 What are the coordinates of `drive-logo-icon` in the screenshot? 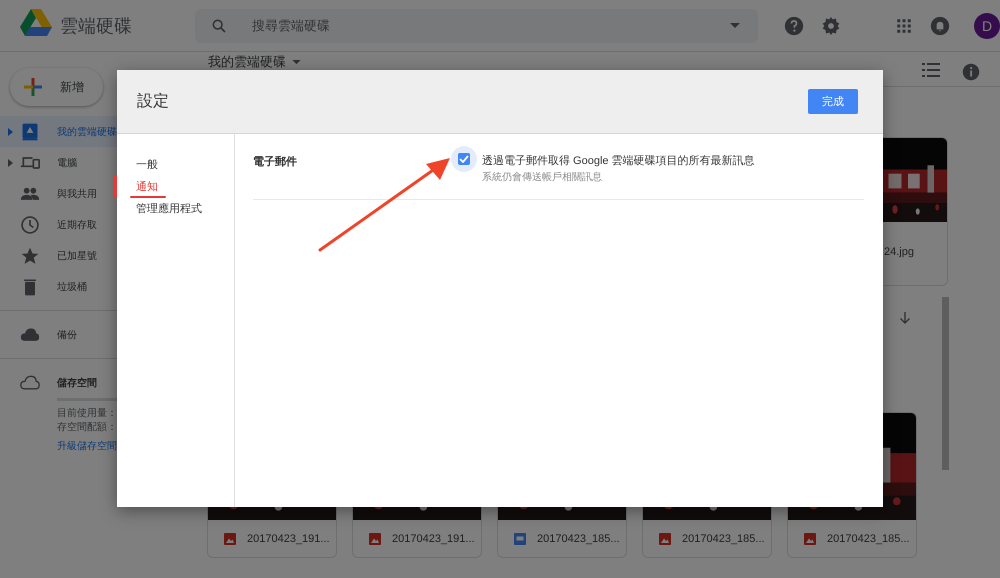 It's located at (36, 23).